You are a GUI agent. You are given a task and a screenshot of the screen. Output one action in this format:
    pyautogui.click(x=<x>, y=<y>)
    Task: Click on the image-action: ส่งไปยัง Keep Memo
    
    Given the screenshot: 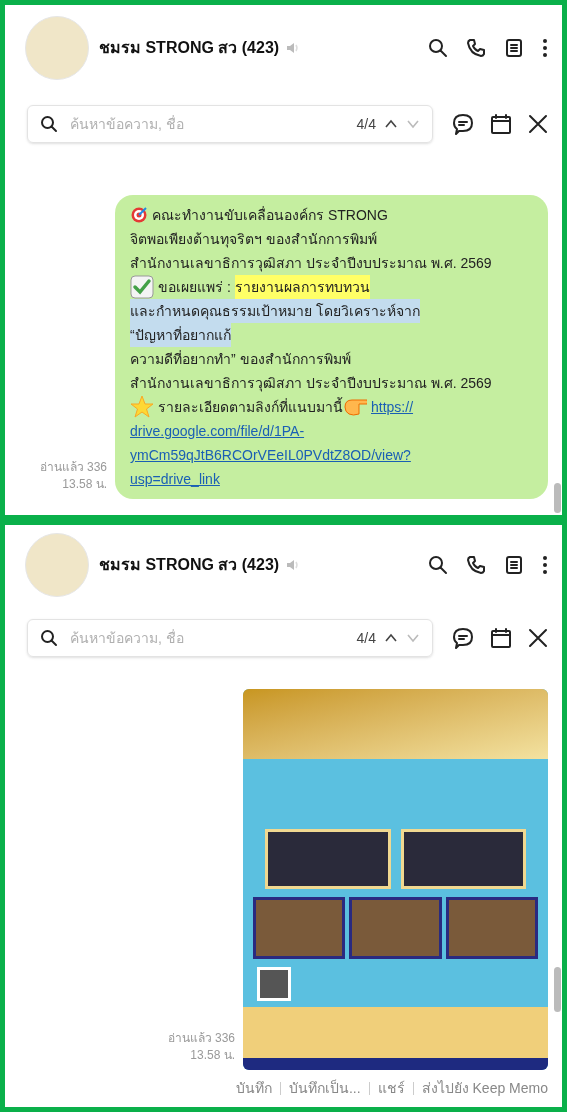 What is the action you would take?
    pyautogui.click(x=484, y=1088)
    